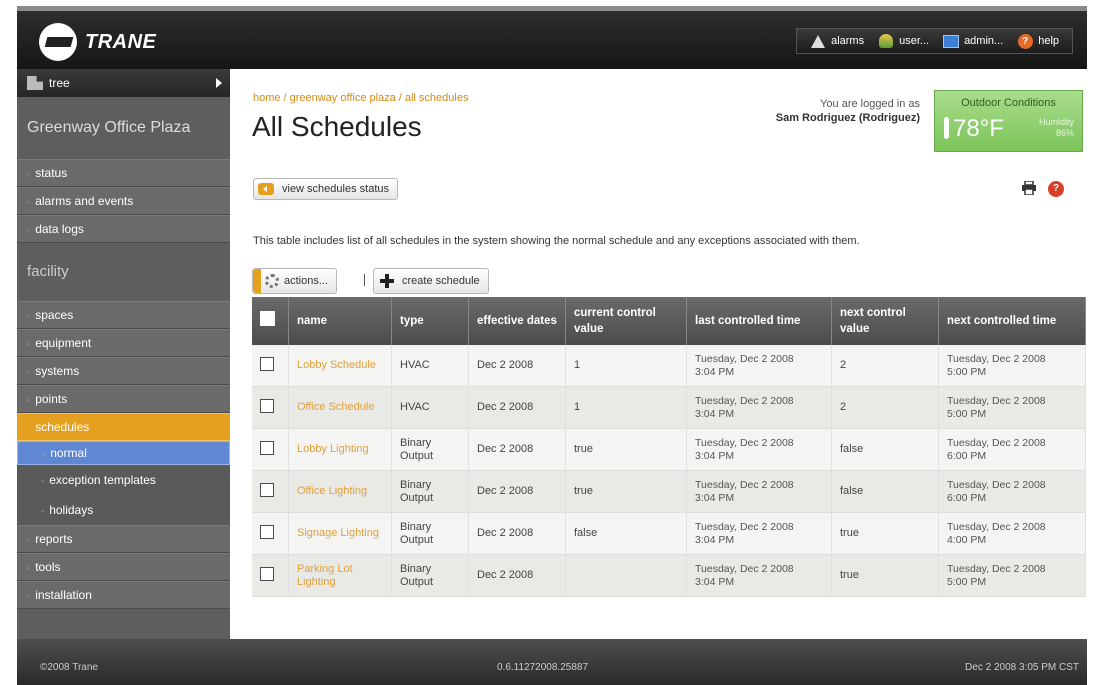 The width and height of the screenshot is (1104, 685). What do you see at coordinates (123, 480) in the screenshot?
I see `sidebar-subitem-exception-templates: ◦ exception templates` at bounding box center [123, 480].